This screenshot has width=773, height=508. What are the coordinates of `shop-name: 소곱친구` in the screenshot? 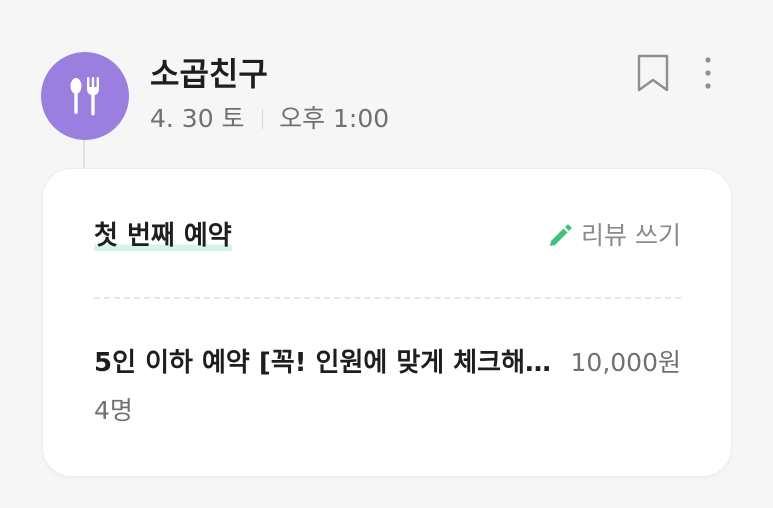 It's located at (209, 74).